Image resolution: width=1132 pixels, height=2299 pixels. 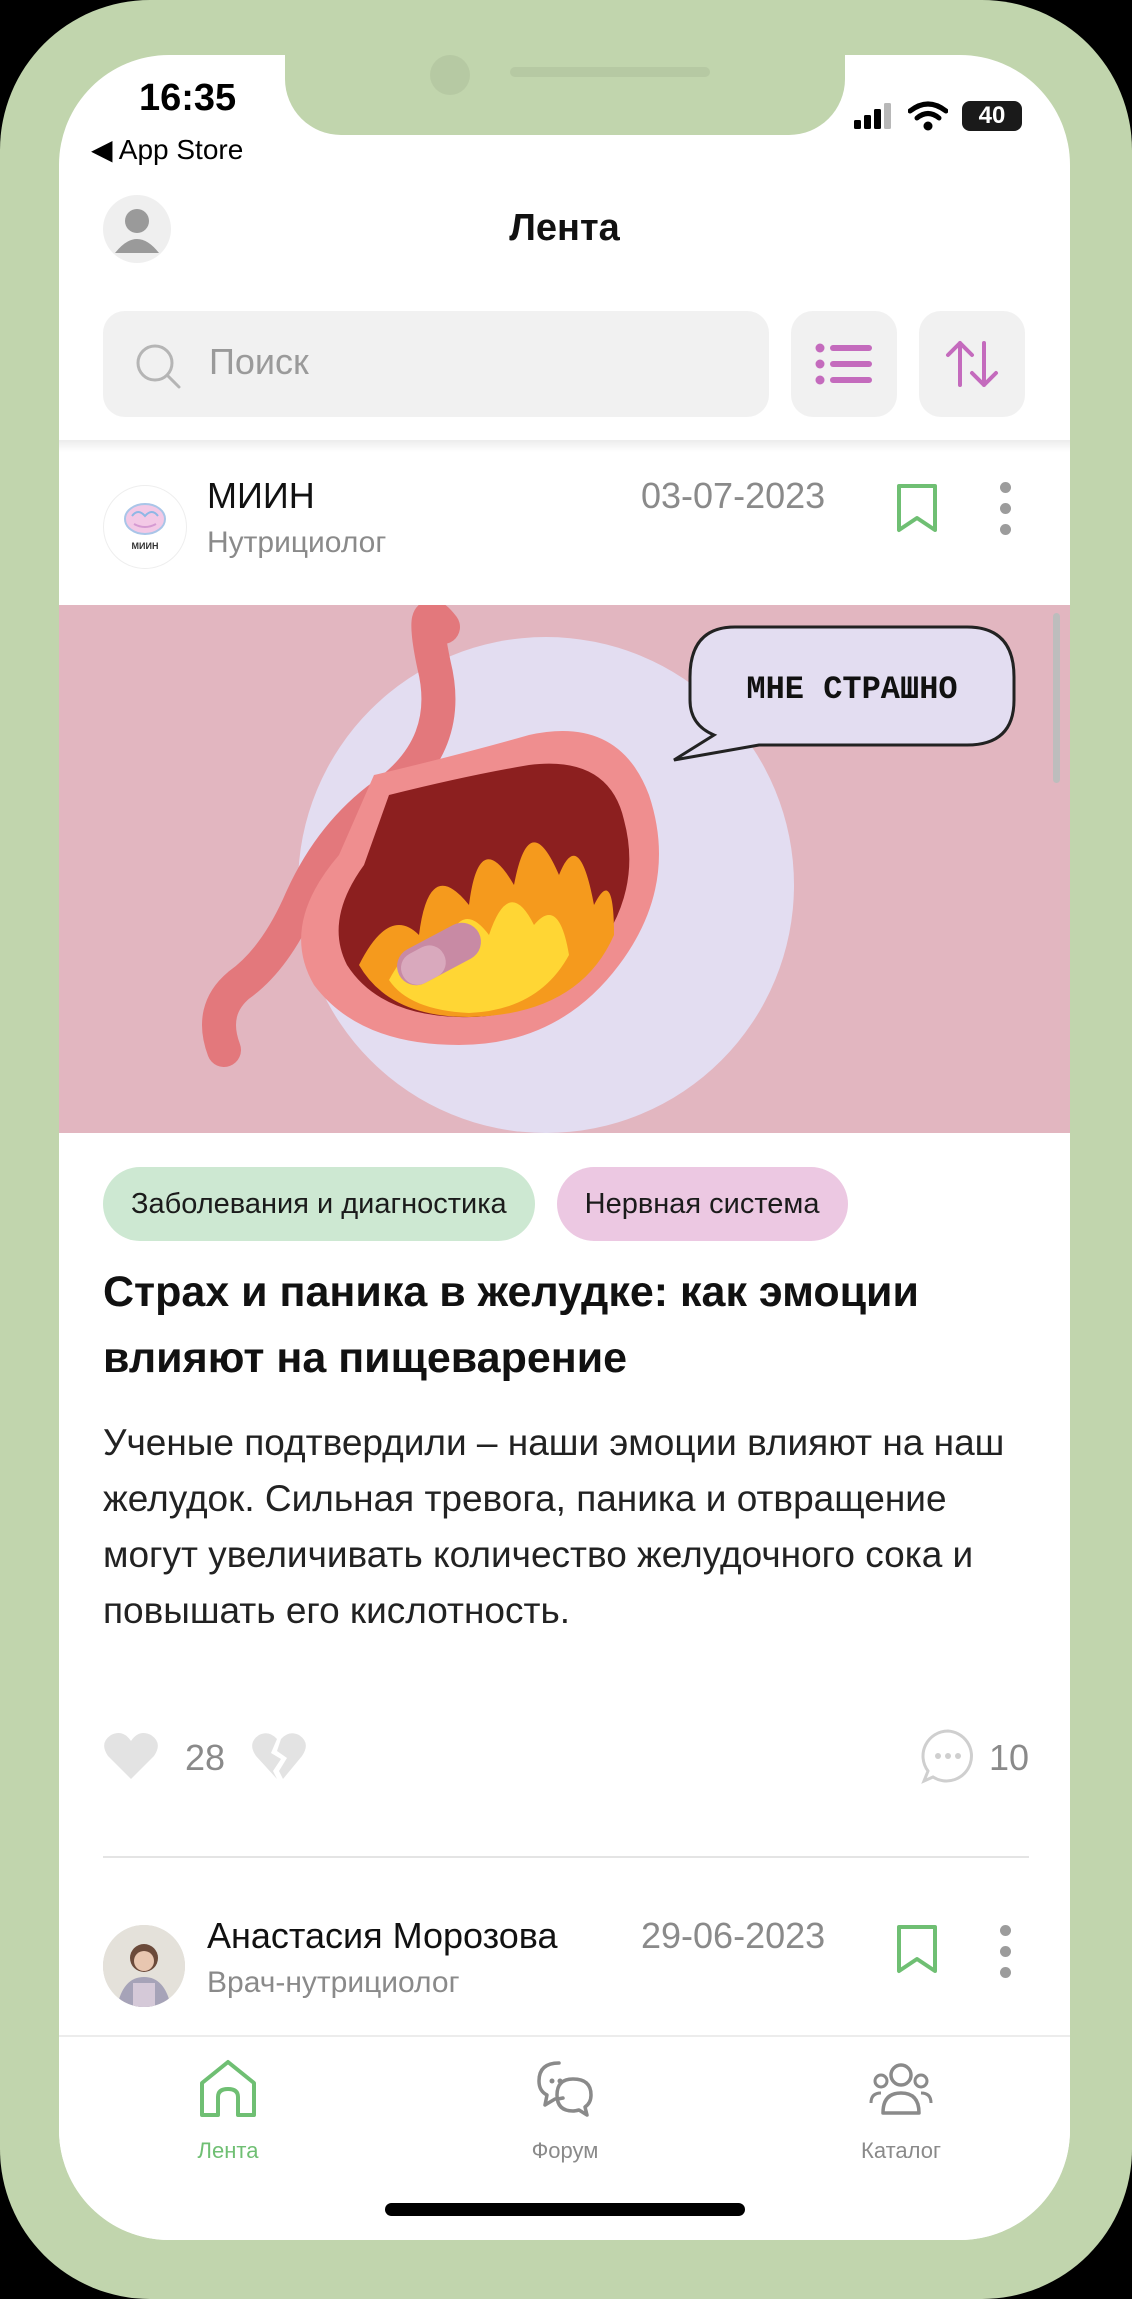 What do you see at coordinates (279, 1756) in the screenshot?
I see `dislike-broken-heart-icon` at bounding box center [279, 1756].